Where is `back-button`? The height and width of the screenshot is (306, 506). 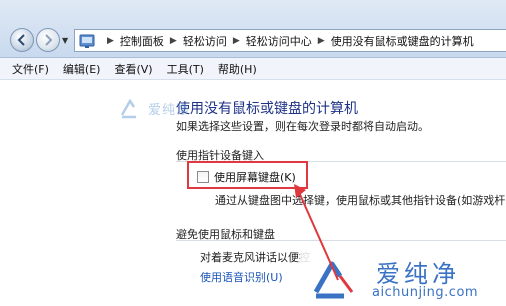
back-button is located at coordinates (22, 40).